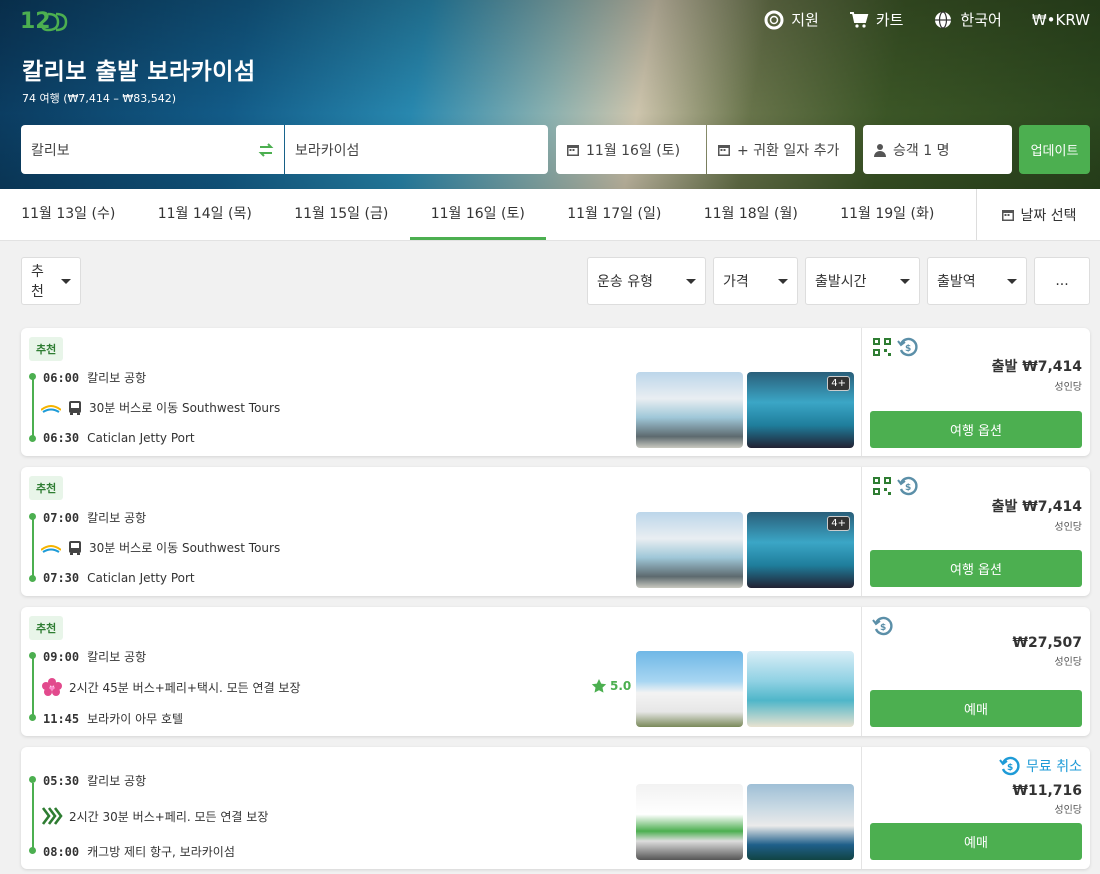  I want to click on price-block: 출발 ₩7,414 성인당, so click(1037, 514).